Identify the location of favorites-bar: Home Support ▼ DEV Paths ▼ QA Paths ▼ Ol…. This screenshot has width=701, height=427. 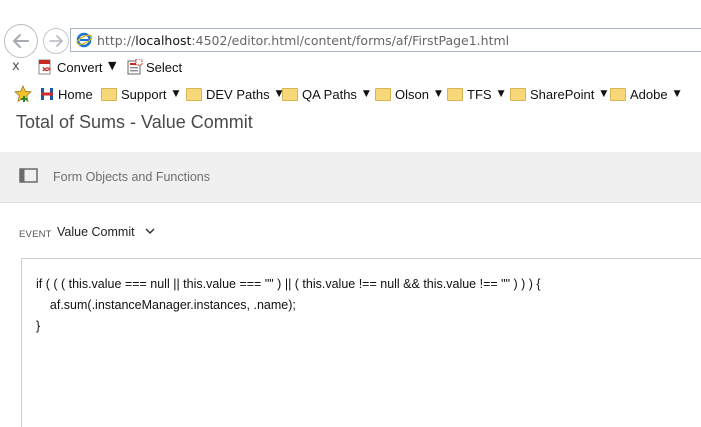
(350, 94).